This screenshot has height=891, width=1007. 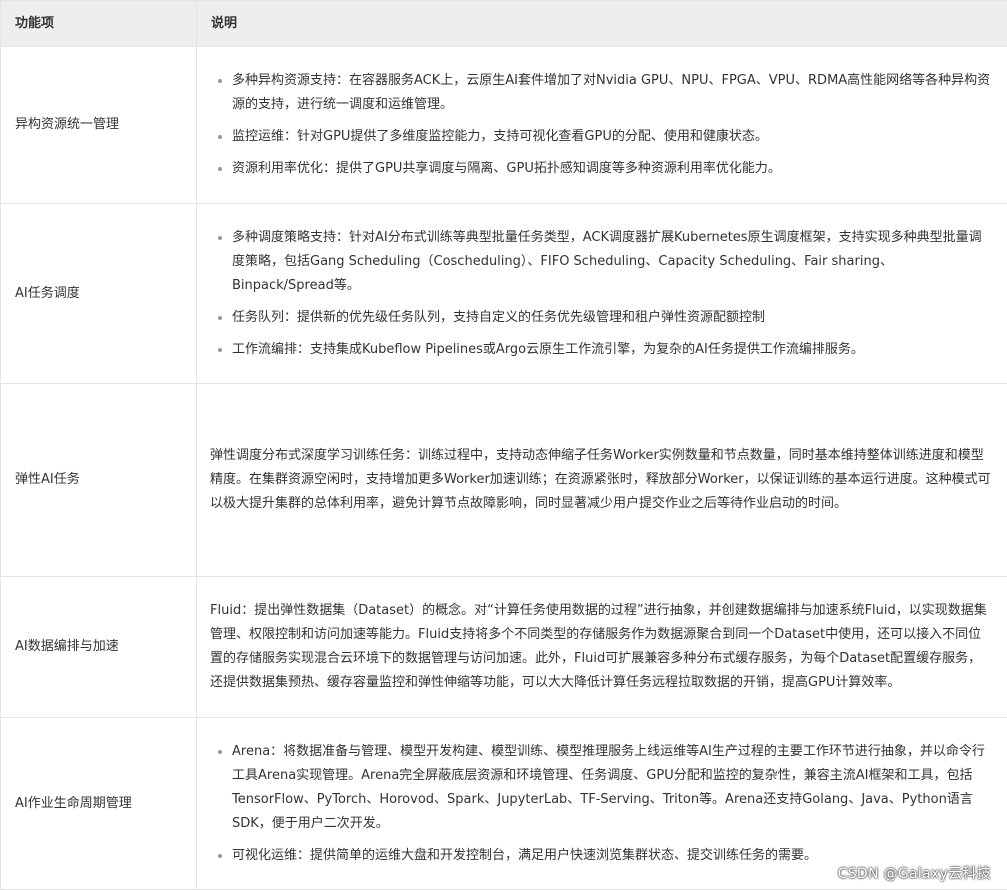 What do you see at coordinates (98, 803) in the screenshot?
I see `feature-name: AI作业生命周期管理` at bounding box center [98, 803].